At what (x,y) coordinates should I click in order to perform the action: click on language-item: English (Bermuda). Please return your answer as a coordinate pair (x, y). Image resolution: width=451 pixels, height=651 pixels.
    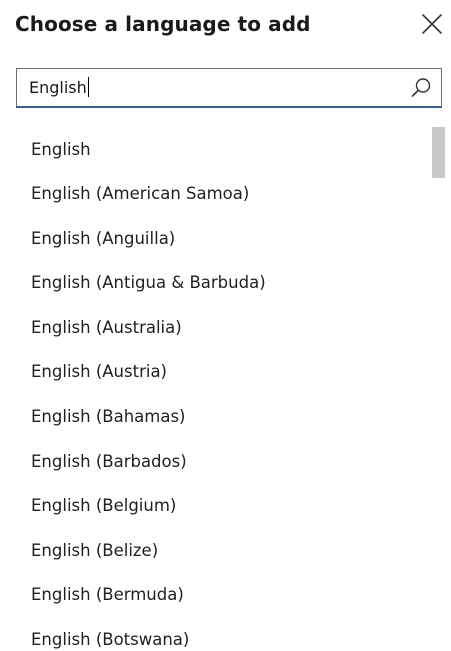
    Looking at the image, I should click on (225, 595).